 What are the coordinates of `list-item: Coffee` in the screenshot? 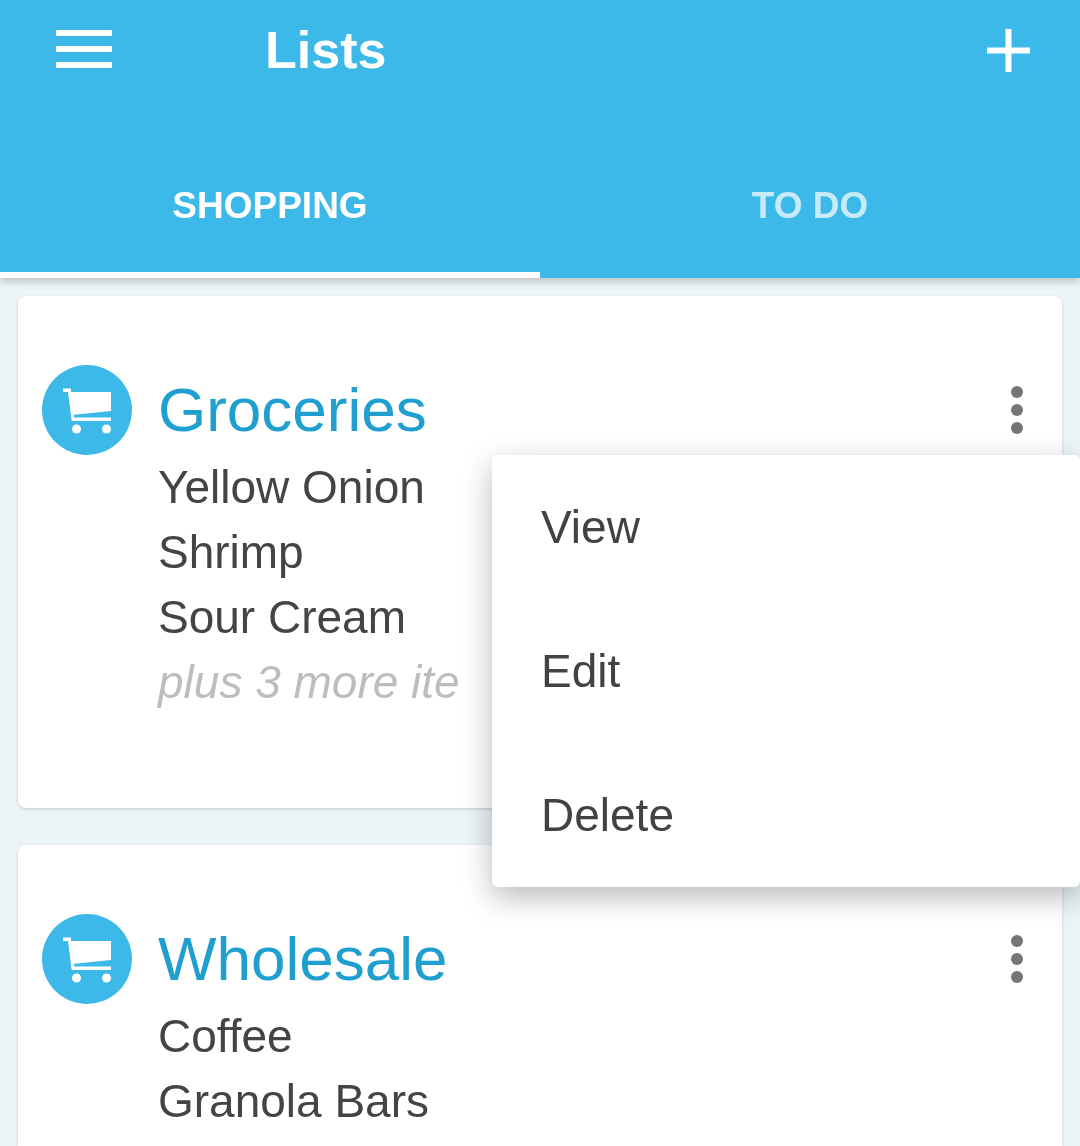 It's located at (225, 1036).